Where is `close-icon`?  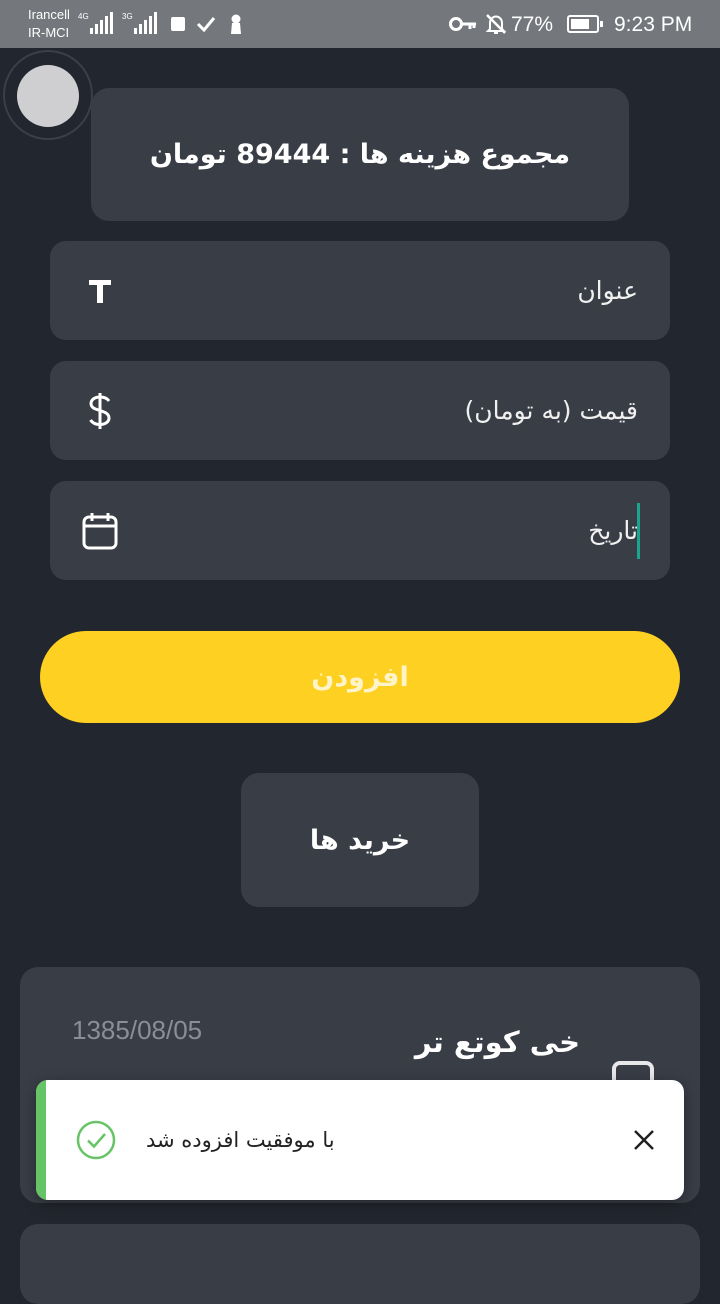 close-icon is located at coordinates (644, 1140).